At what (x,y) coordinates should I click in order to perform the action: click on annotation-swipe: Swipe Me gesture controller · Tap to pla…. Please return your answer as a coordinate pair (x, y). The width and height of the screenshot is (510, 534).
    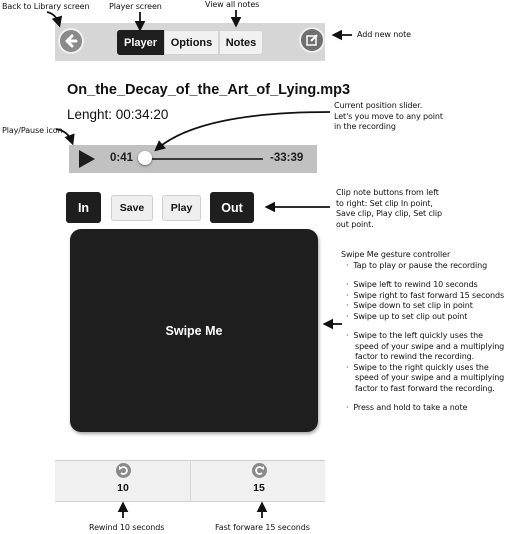
    Looking at the image, I should click on (425, 332).